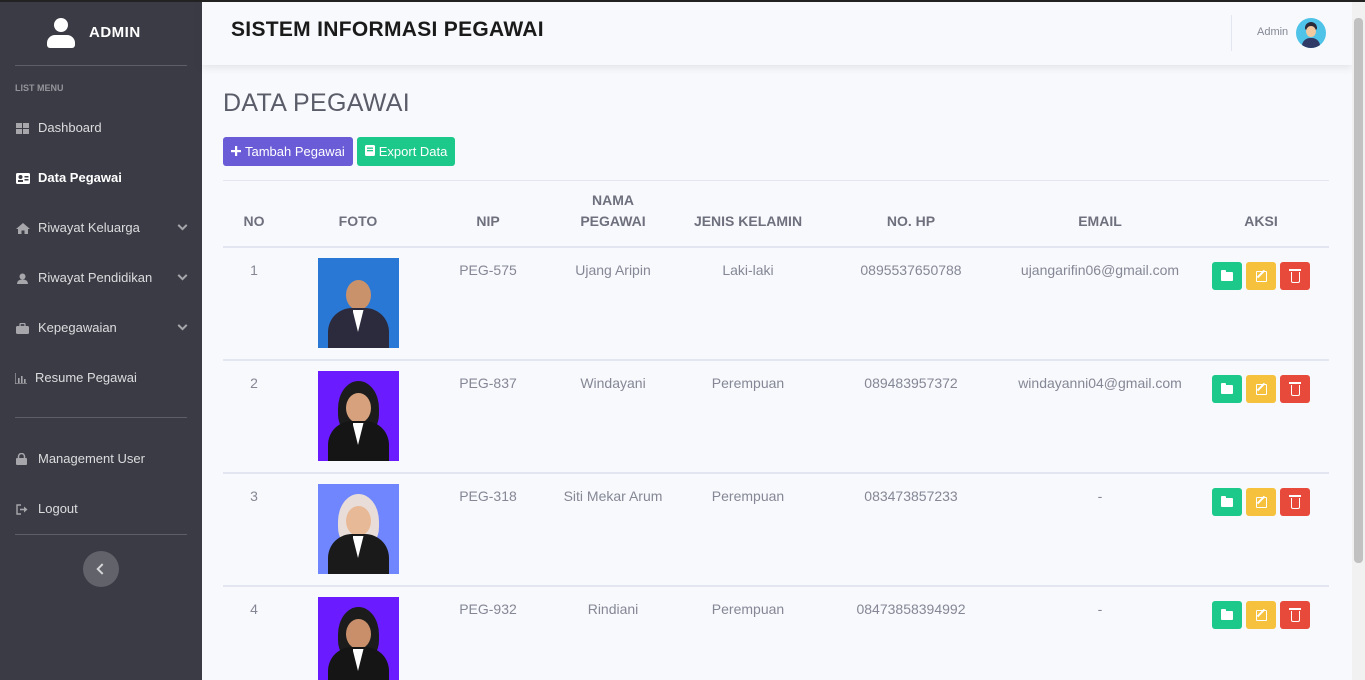  Describe the element at coordinates (254, 304) in the screenshot. I see `cell-no: 1` at that location.